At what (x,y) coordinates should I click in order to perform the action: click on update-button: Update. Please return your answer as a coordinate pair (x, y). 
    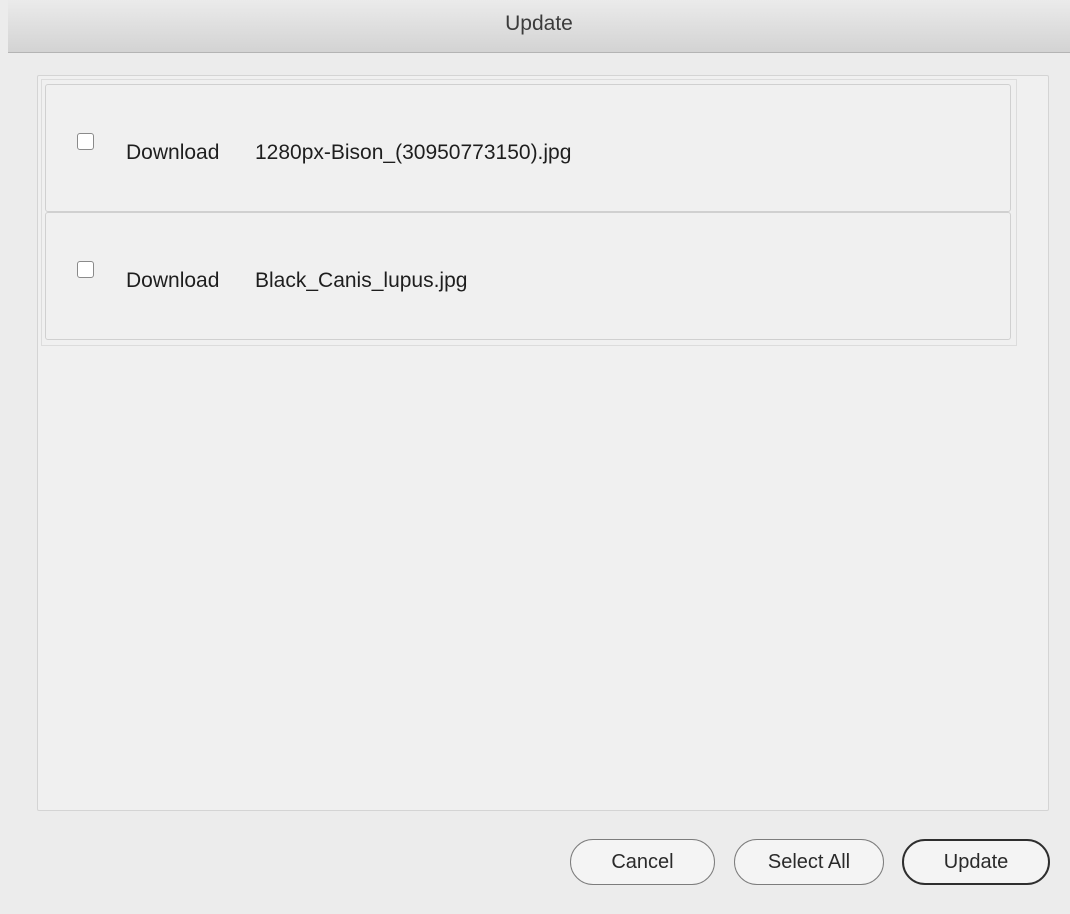
    Looking at the image, I should click on (976, 862).